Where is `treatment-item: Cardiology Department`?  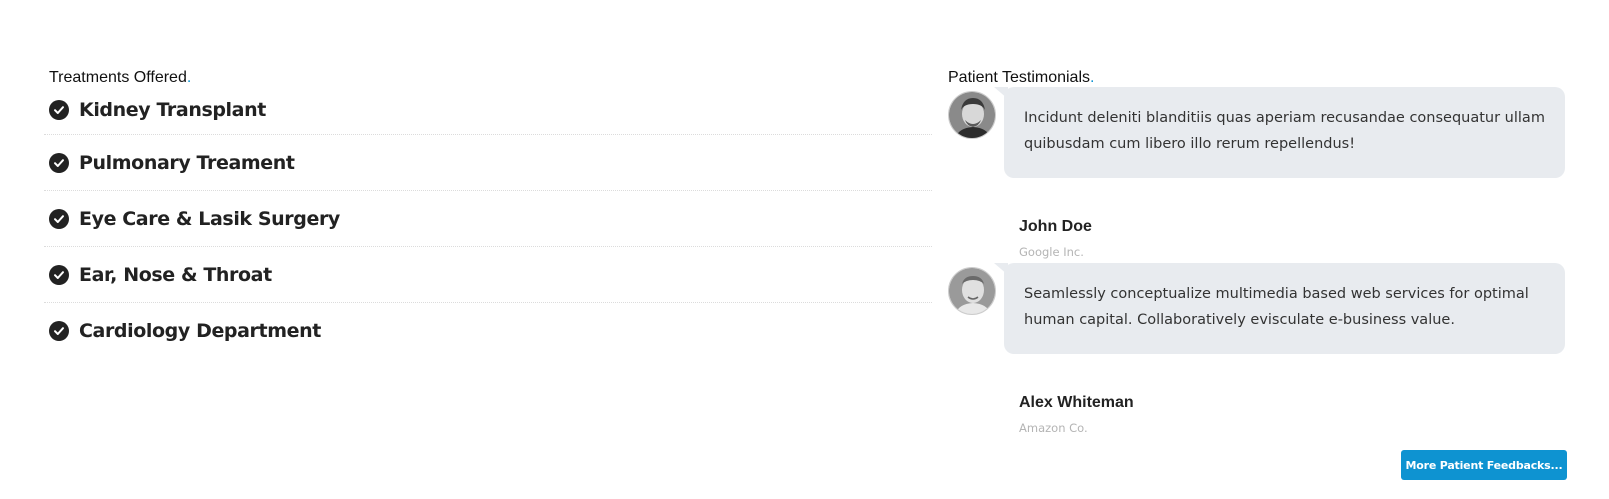 treatment-item: Cardiology Department is located at coordinates (488, 331).